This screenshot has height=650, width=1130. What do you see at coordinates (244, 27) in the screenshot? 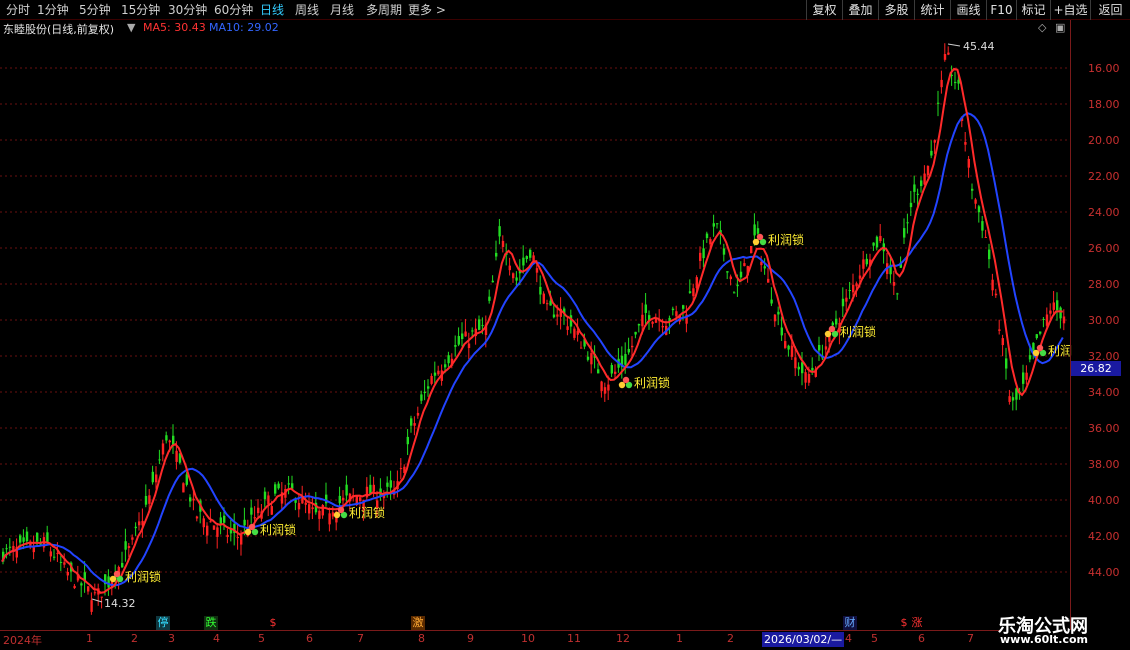
I see `ma10-value: MA10: 29.02` at bounding box center [244, 27].